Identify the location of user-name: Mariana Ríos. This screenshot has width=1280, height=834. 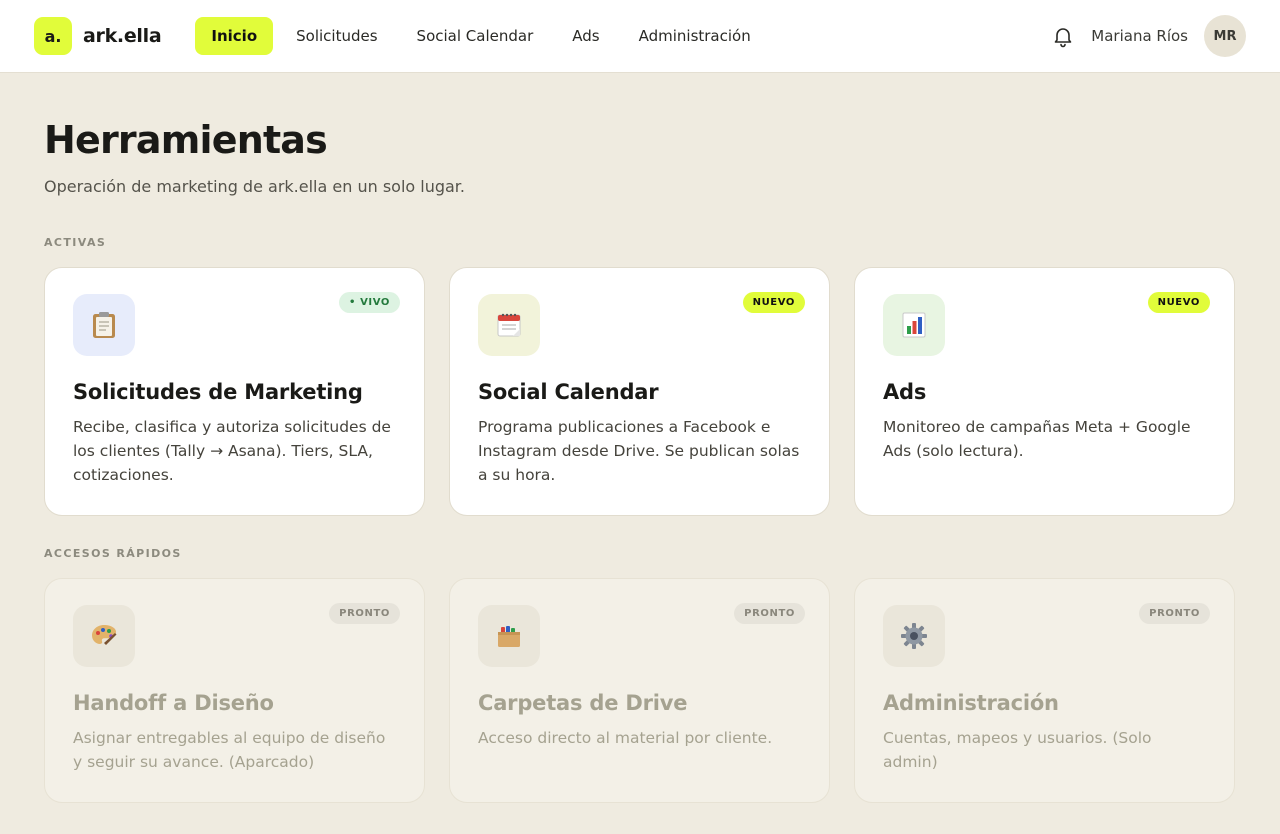
(1139, 36).